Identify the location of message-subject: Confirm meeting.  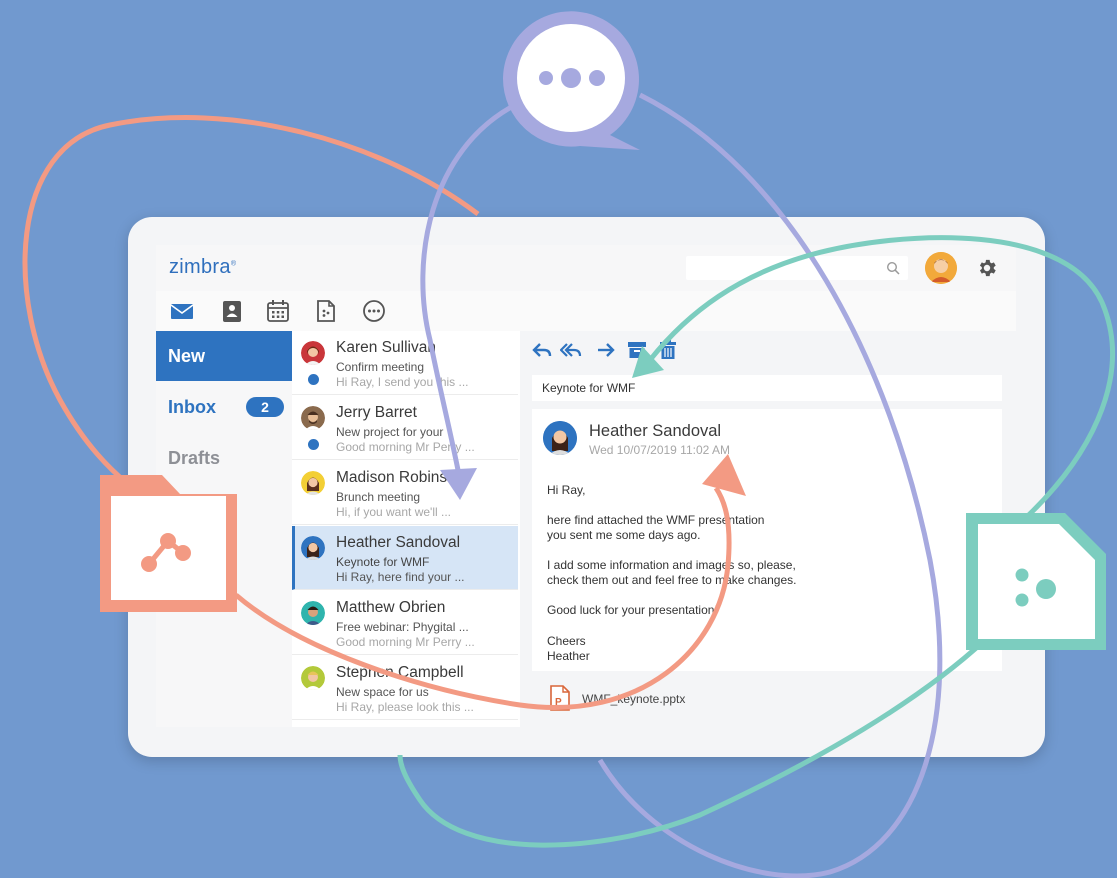
(380, 367).